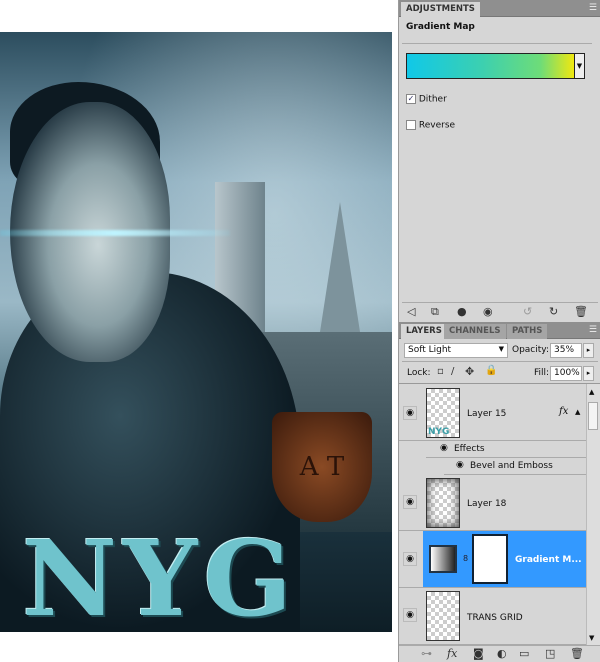 This screenshot has width=600, height=662. I want to click on adjustment-title: Gradient Map, so click(440, 27).